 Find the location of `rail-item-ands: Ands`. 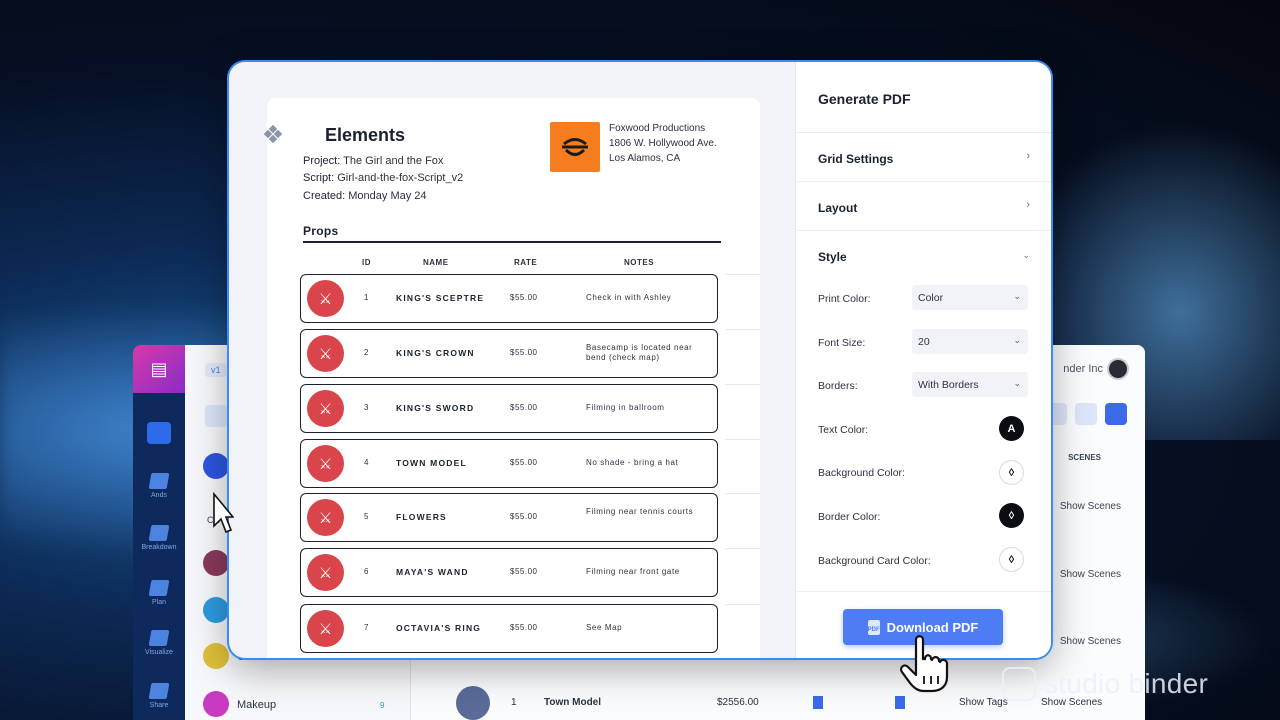

rail-item-ands: Ands is located at coordinates (159, 486).